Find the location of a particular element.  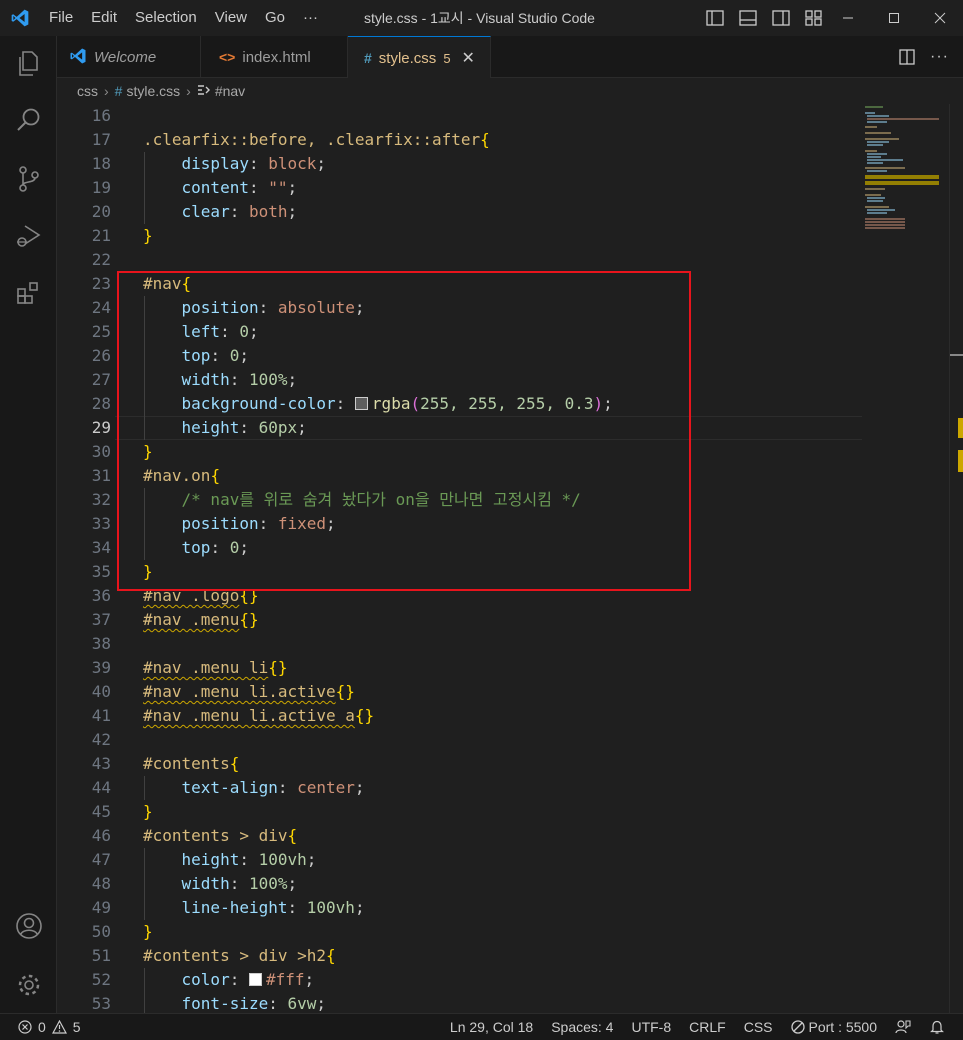

maximize-button is located at coordinates (894, 18).